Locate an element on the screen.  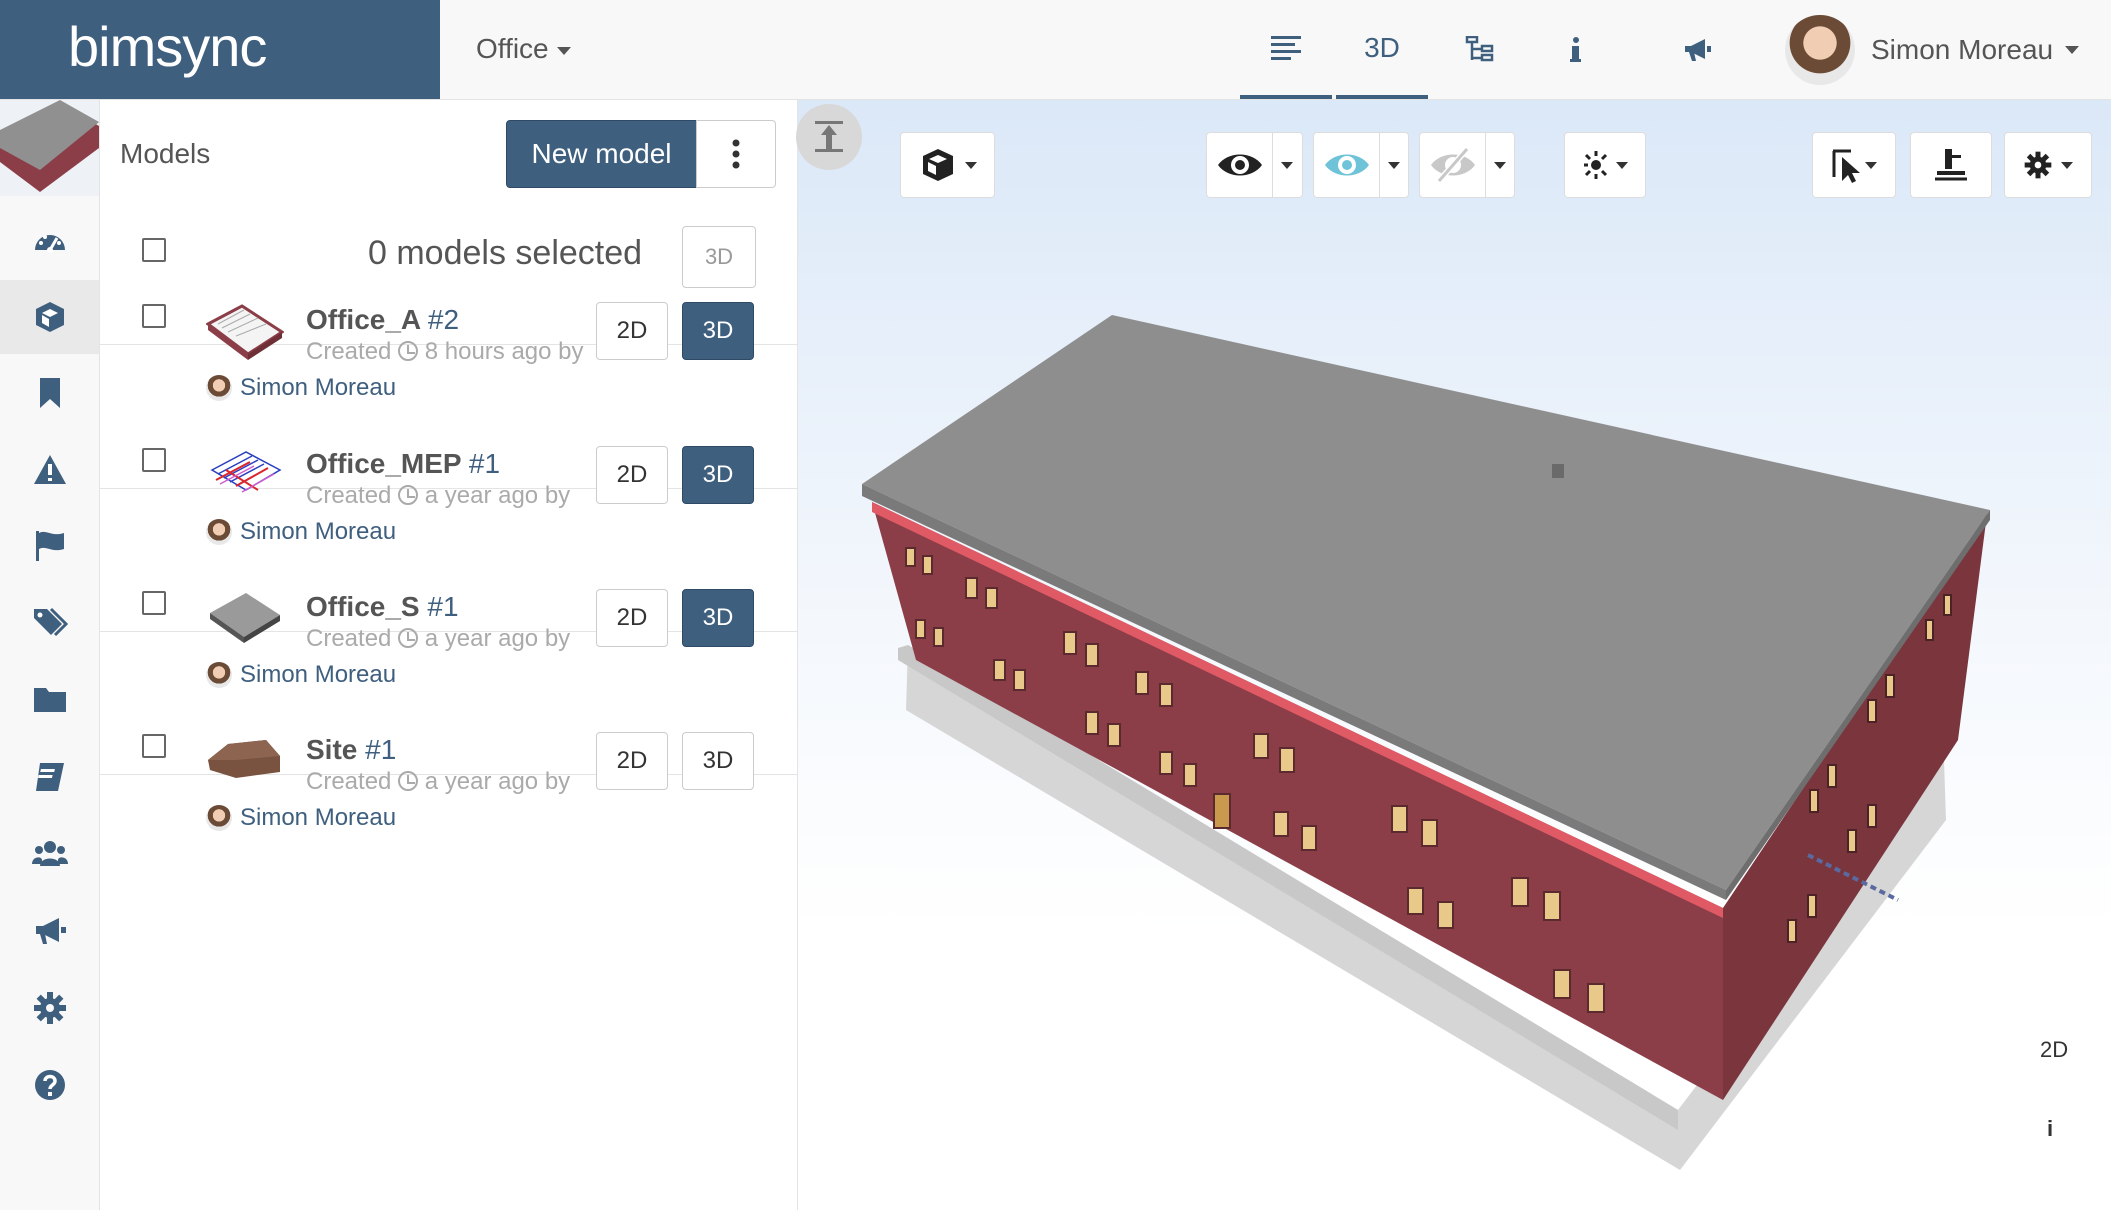
model-thumbnail is located at coordinates (244, 759).